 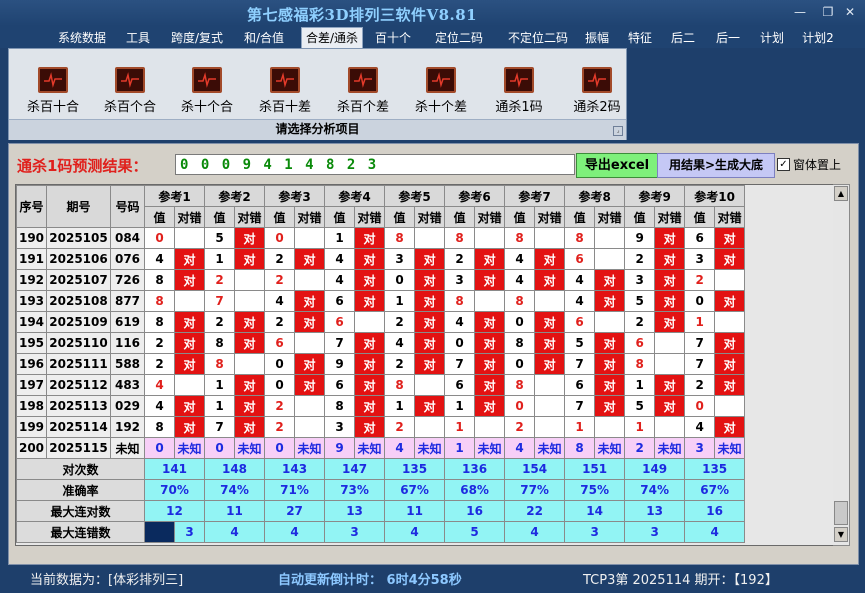 What do you see at coordinates (381, 406) in the screenshot?
I see `table-row: 198 2025113 029 4 对 1 对 2 8 对 1 对 1 对 0 7 对 5 对 0` at bounding box center [381, 406].